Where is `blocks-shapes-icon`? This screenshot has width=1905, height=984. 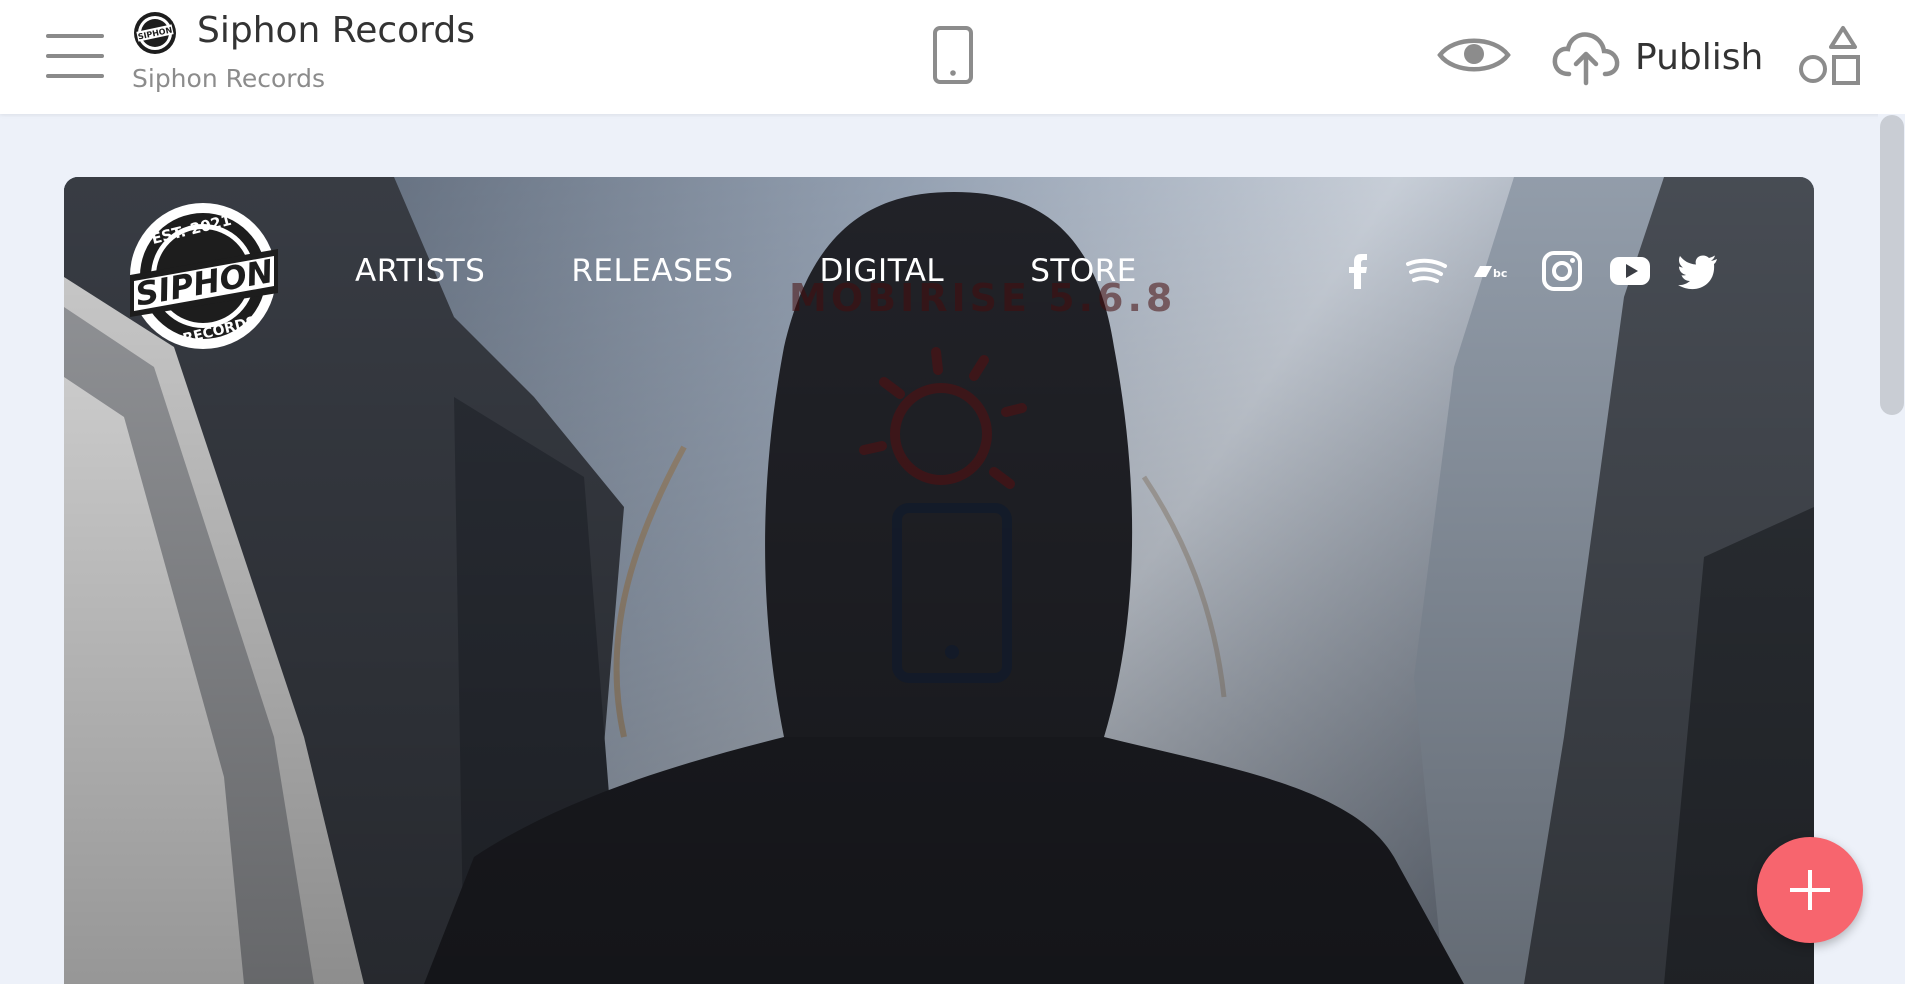 blocks-shapes-icon is located at coordinates (1830, 56).